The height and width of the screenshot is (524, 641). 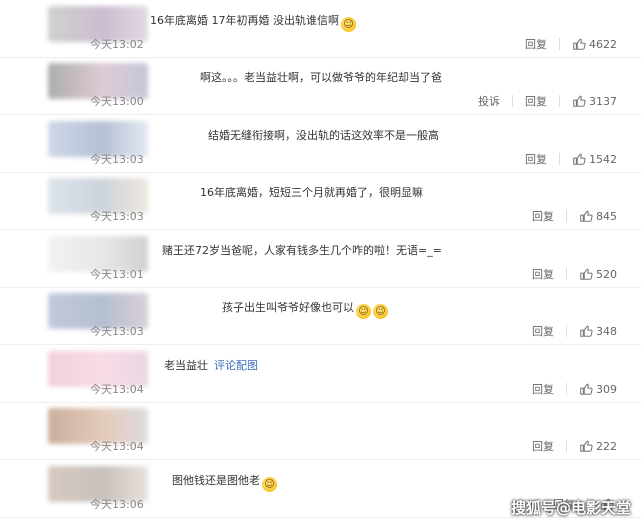 I want to click on comment-body: 老当益壮, so click(x=186, y=365).